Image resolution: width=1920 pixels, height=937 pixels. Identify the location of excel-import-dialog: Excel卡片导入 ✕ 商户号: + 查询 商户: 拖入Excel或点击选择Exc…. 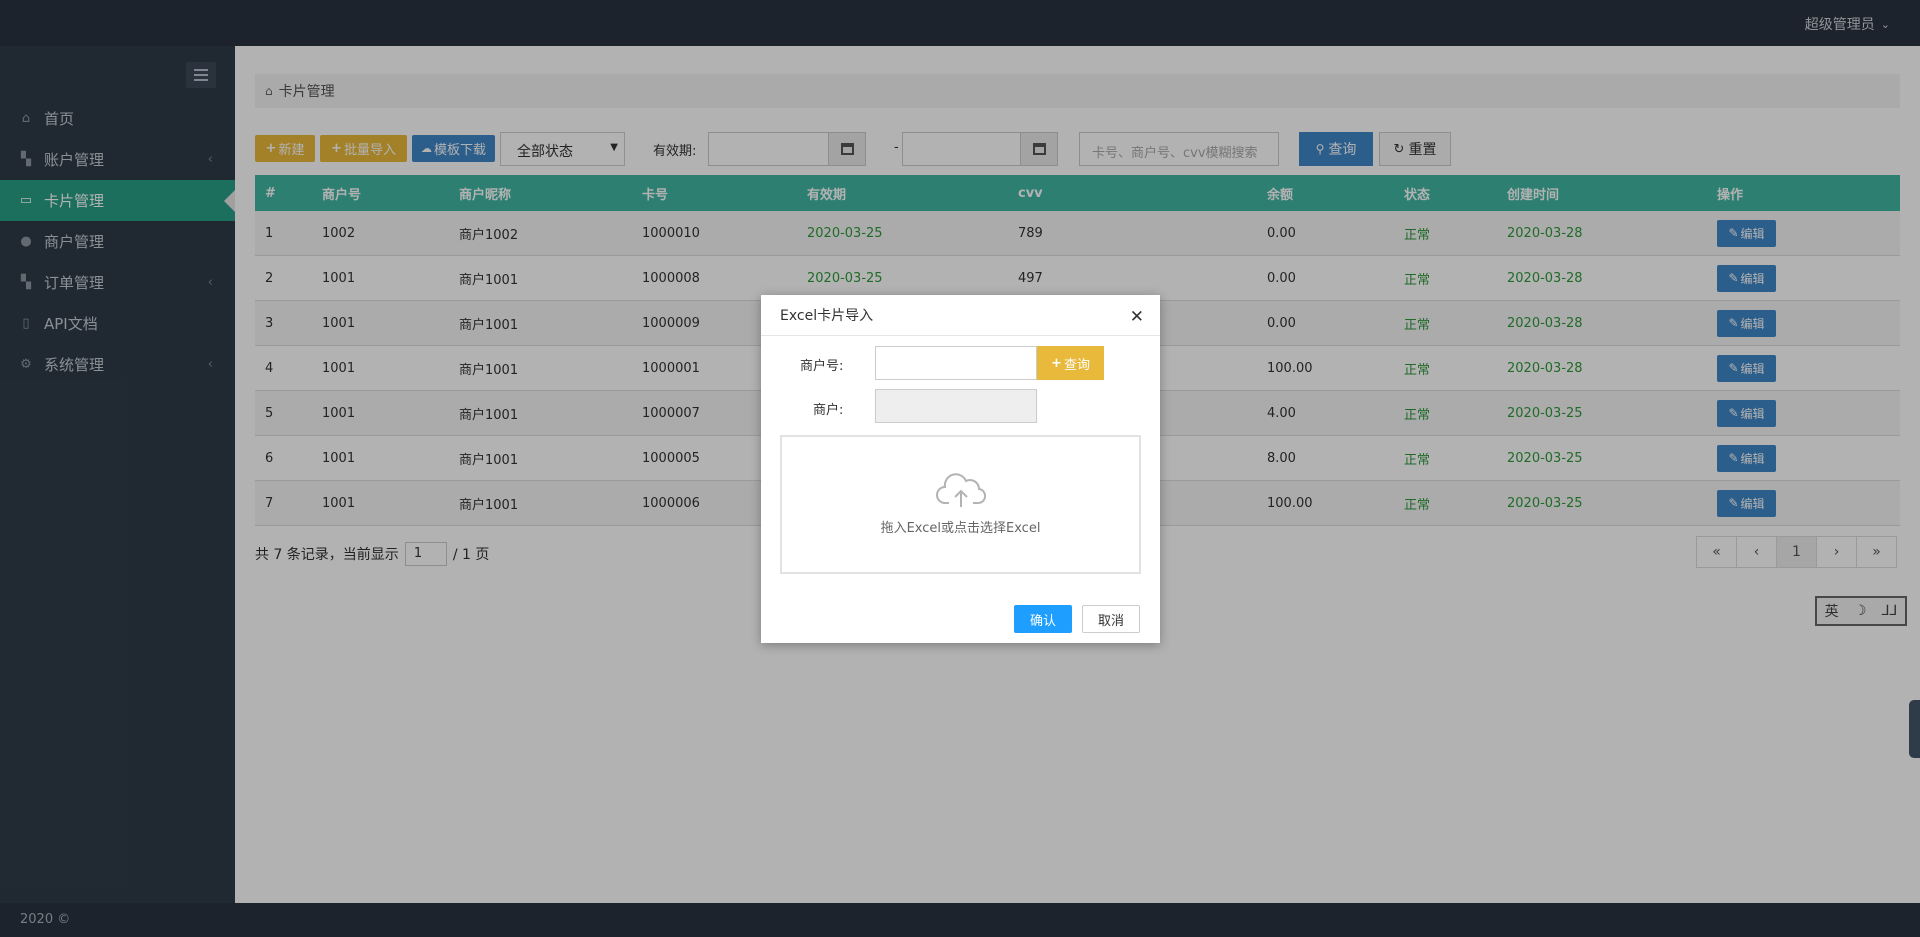
(960, 469).